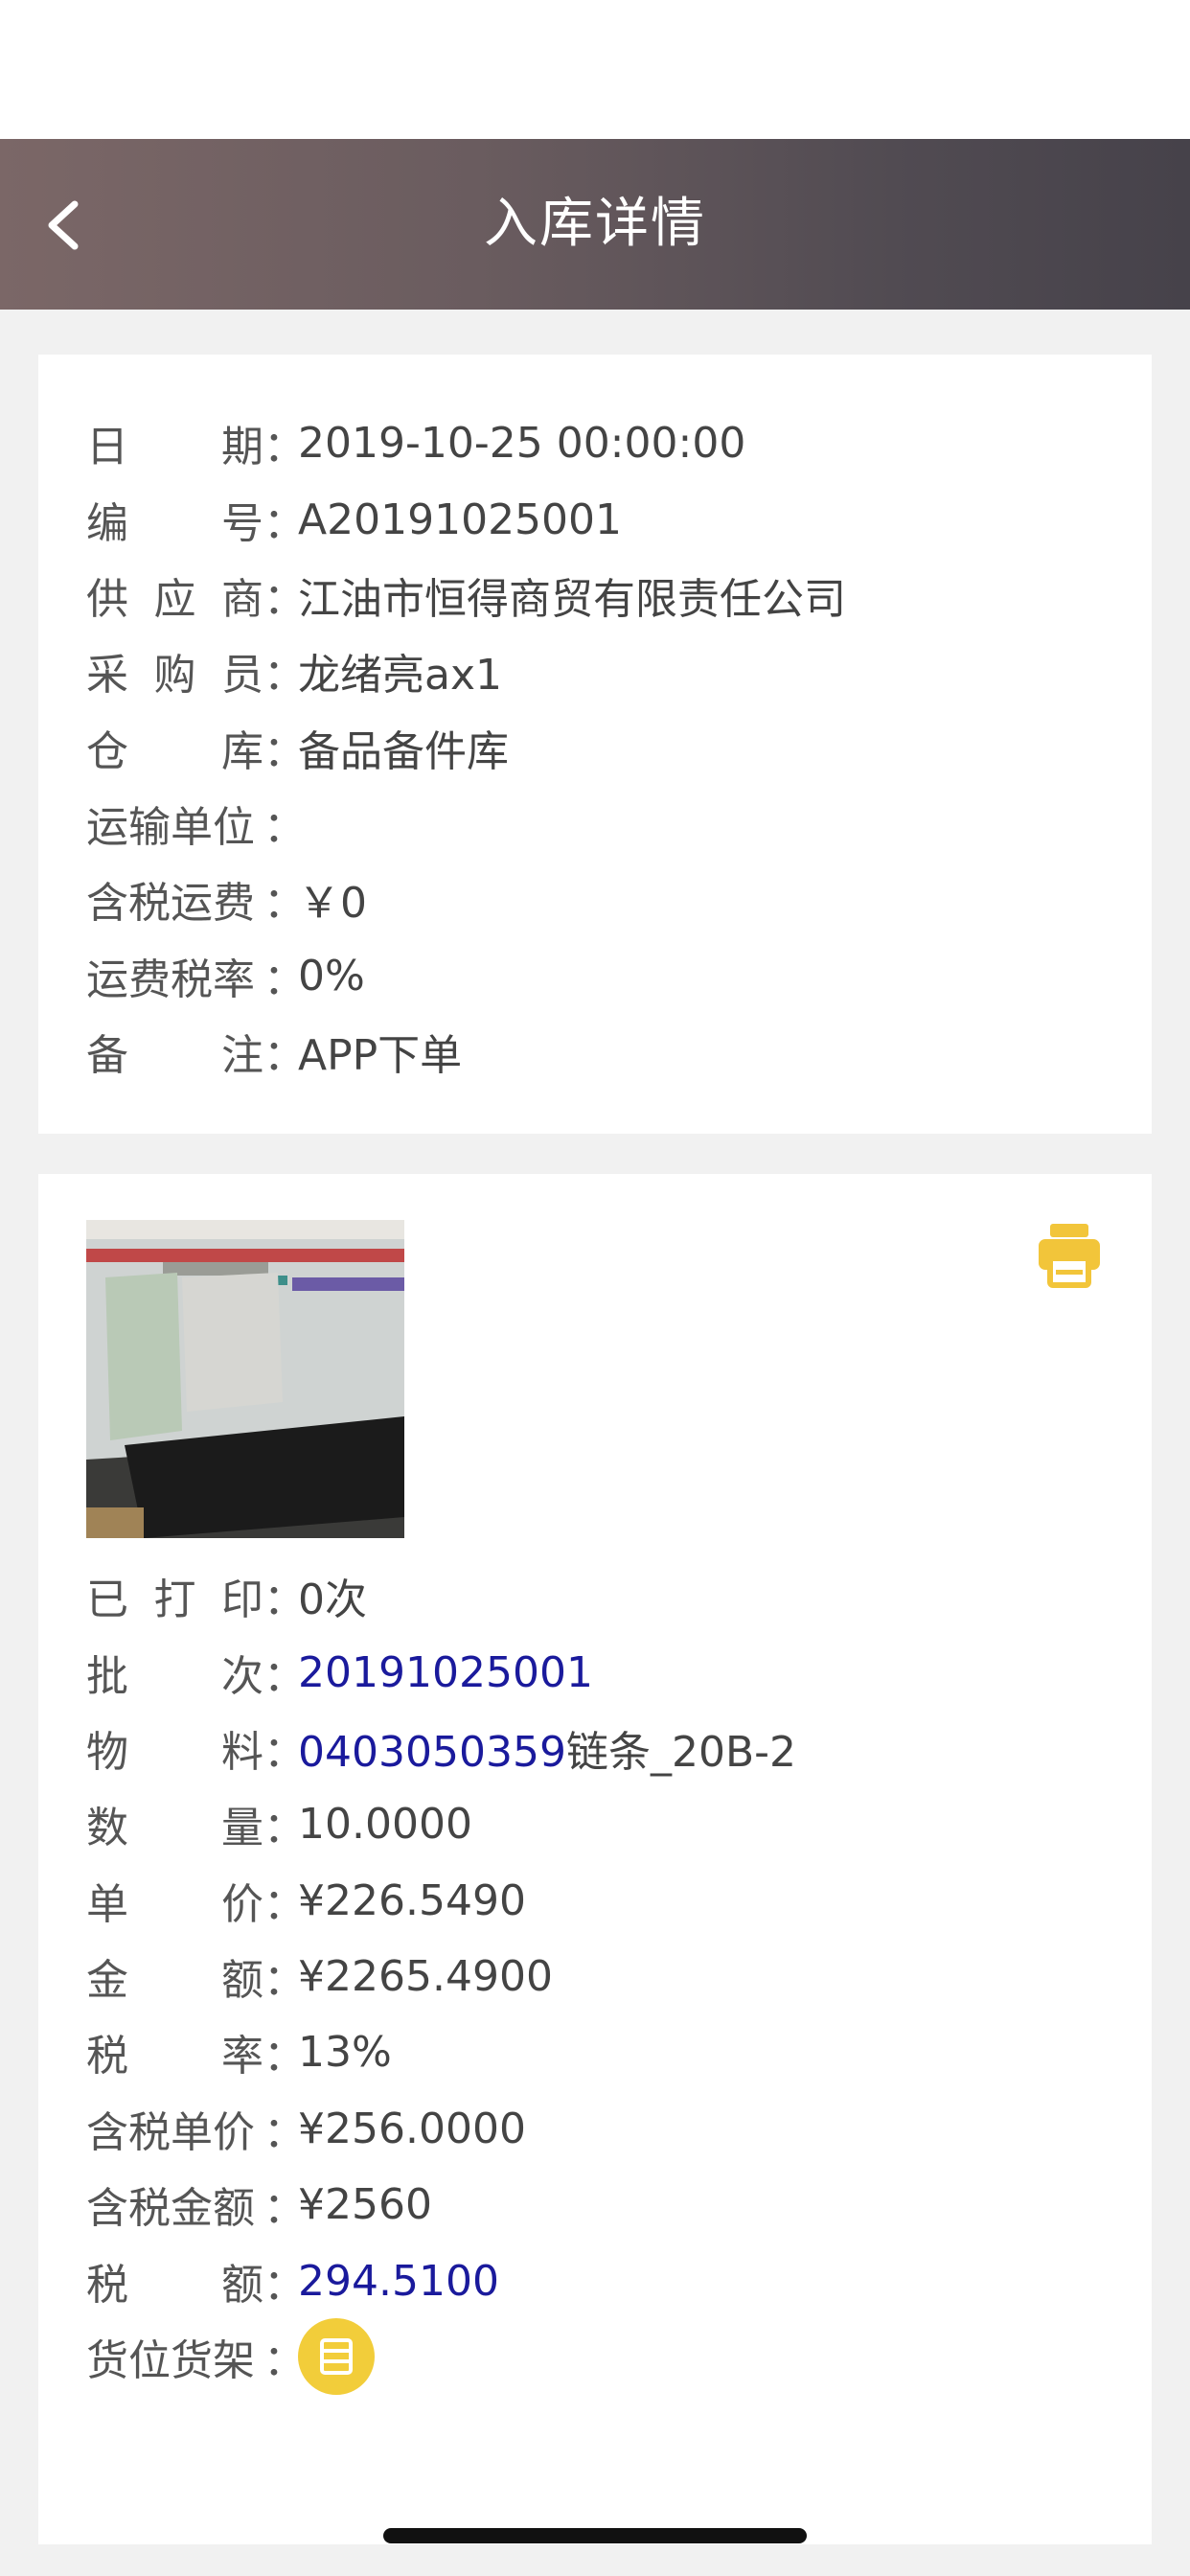 This screenshot has height=2576, width=1190. I want to click on info-label: 仓 库, so click(175, 751).